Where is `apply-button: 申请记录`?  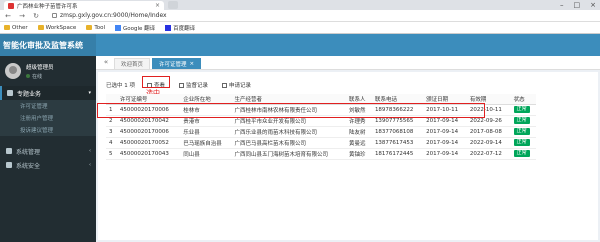
apply-button: 申请记录 is located at coordinates (236, 85).